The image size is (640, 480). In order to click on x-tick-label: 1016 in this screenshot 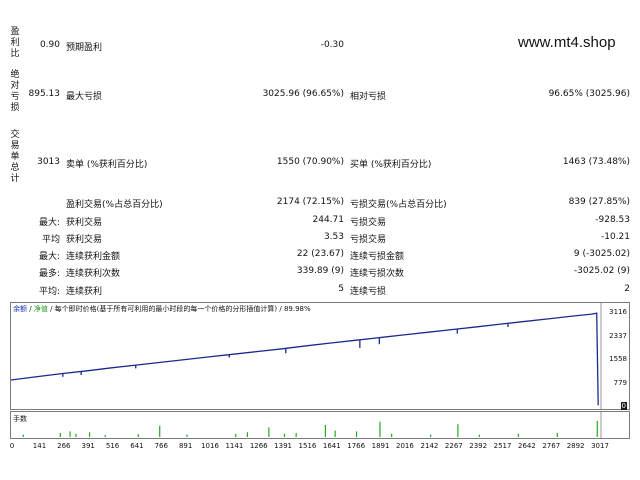, I will do `click(210, 446)`.